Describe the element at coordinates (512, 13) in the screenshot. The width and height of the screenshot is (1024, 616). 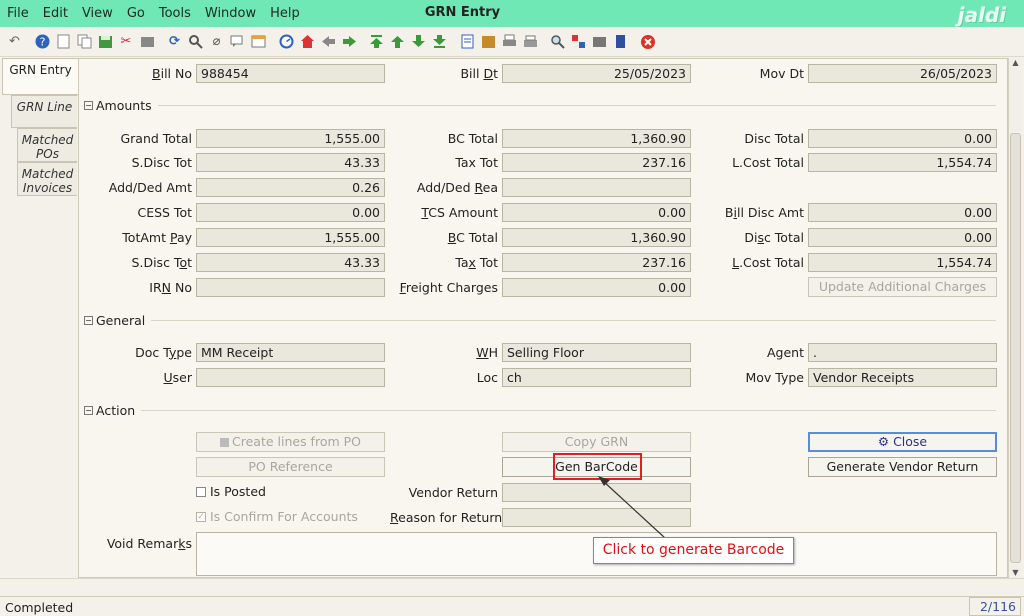
I see `menu-bar: File Edit View Go Tools Window Help` at that location.